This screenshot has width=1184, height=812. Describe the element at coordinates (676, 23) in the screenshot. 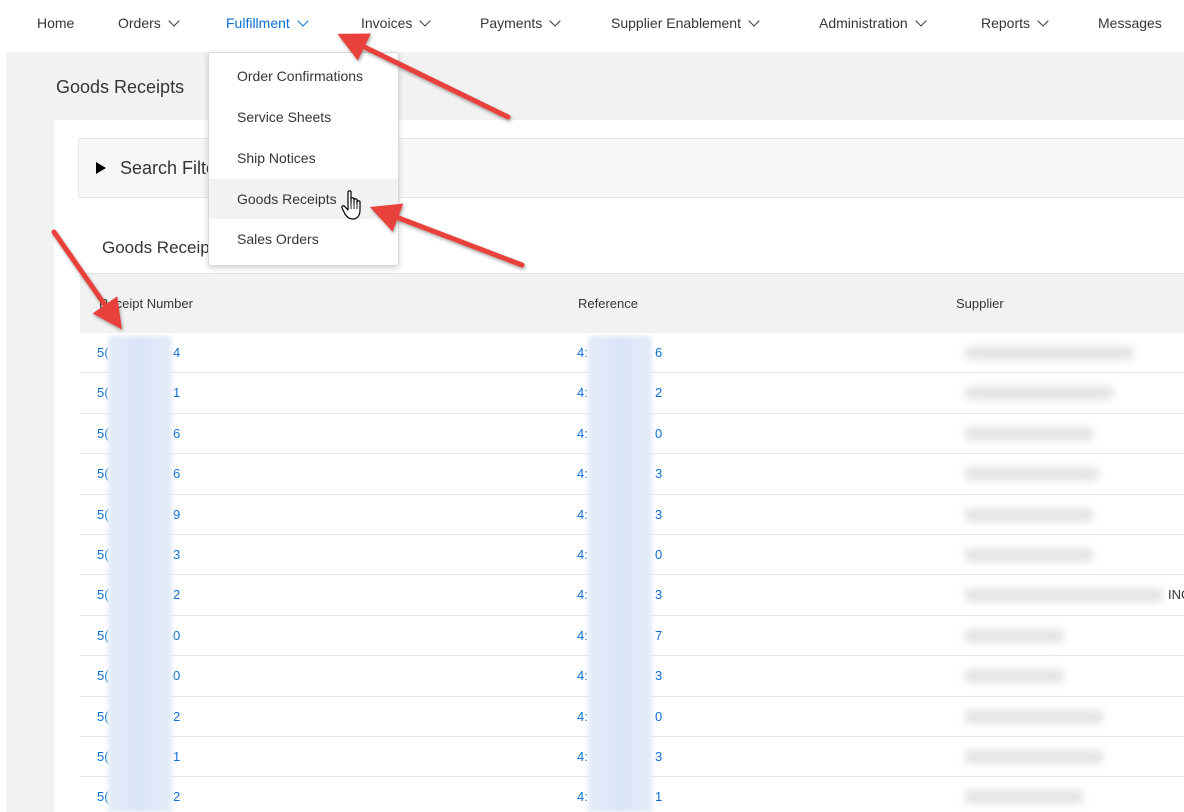

I see `nav-supplier-enablement-label: Supplier Enablement` at that location.